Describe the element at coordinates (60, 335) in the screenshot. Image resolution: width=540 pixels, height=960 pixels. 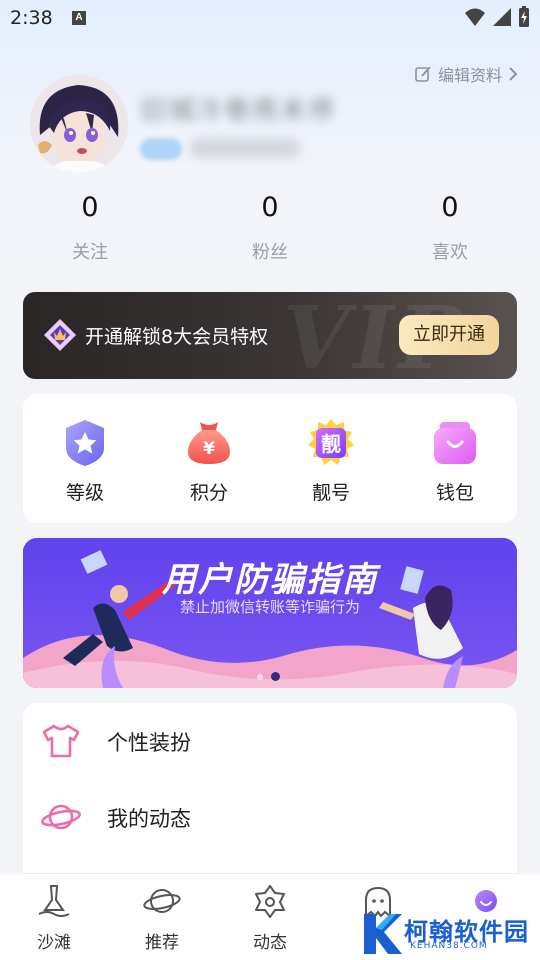
I see `vip-diamond-icon` at that location.